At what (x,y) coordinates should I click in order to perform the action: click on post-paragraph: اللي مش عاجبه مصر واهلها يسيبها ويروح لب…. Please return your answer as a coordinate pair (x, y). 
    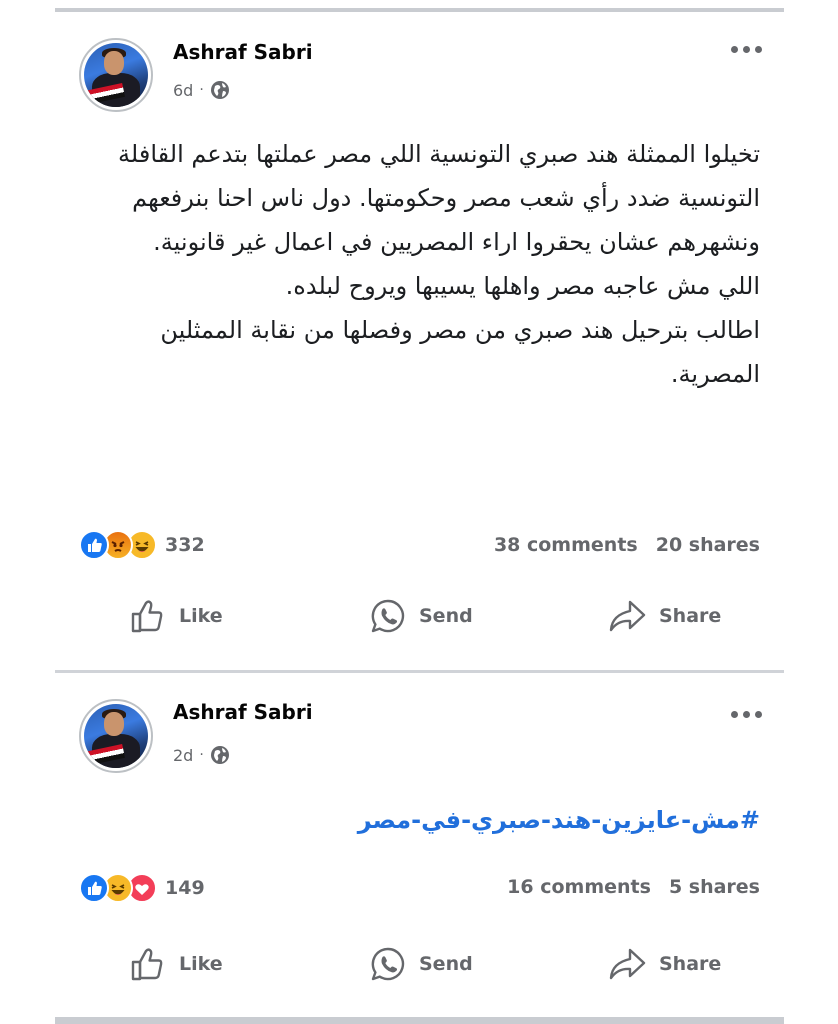
    Looking at the image, I should click on (522, 286).